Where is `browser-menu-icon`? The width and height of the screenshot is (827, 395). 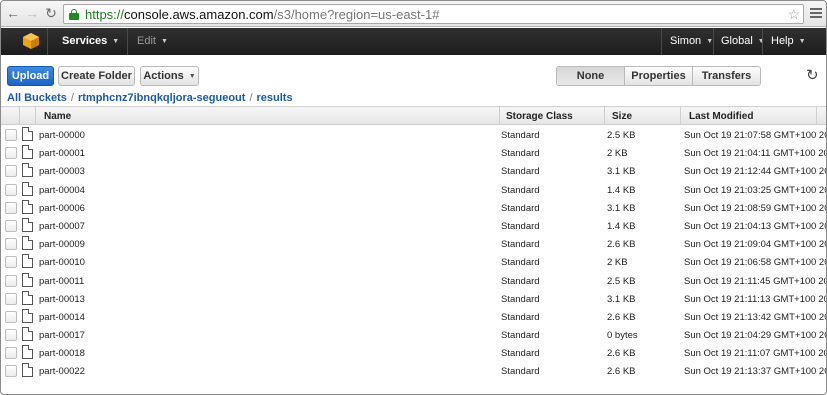
browser-menu-icon is located at coordinates (816, 13).